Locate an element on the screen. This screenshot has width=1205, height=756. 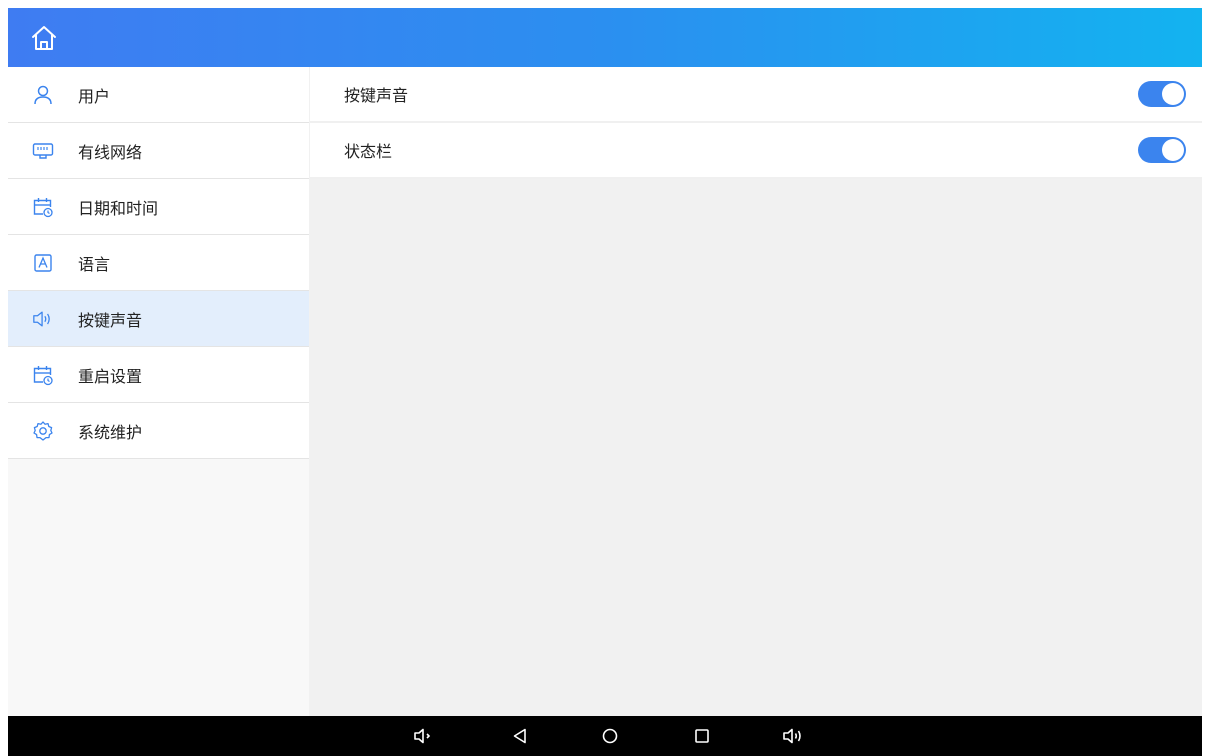
home-button is located at coordinates (44, 38).